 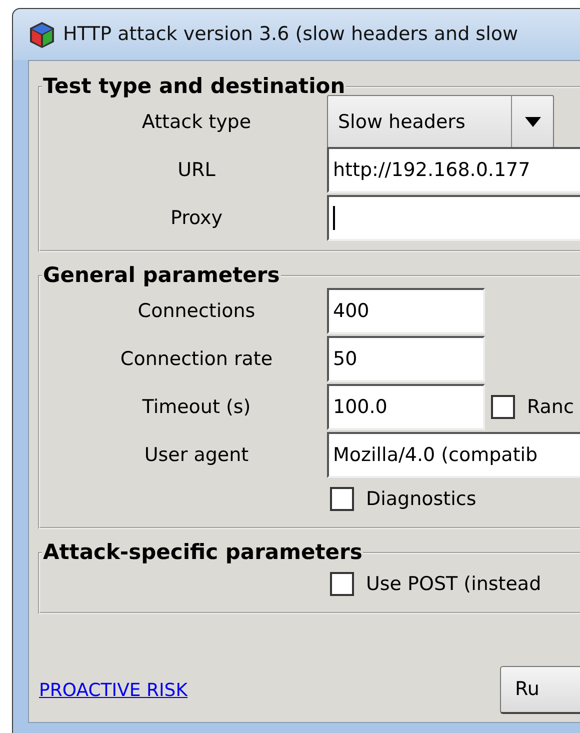 I want to click on field-label: Timeout (s), so click(x=196, y=407).